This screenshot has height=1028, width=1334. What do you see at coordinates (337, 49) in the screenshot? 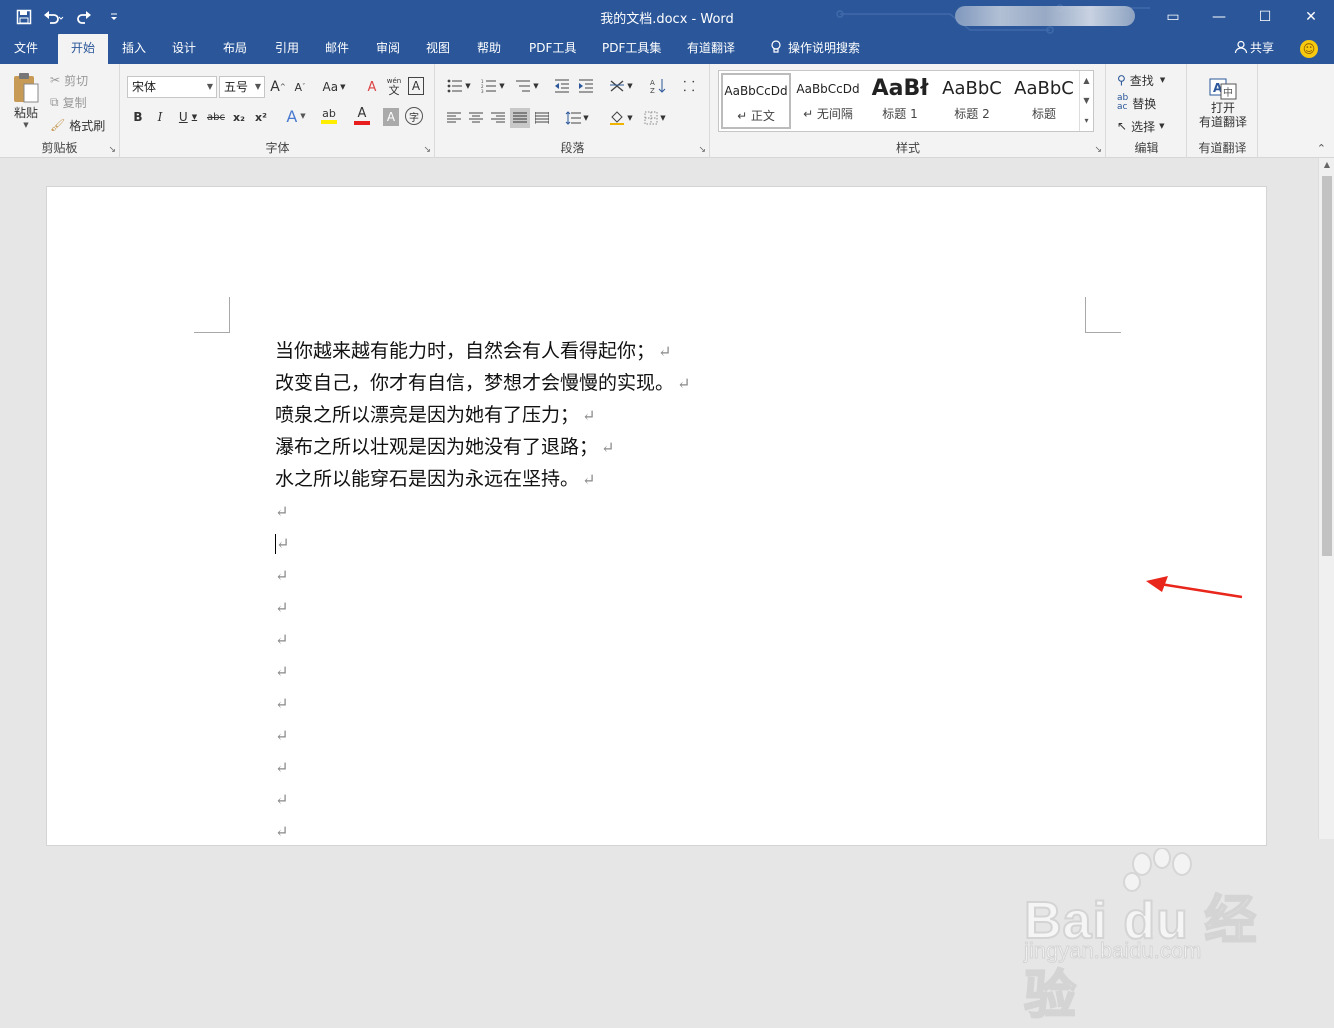
I see `tab-mailings: 邮件` at bounding box center [337, 49].